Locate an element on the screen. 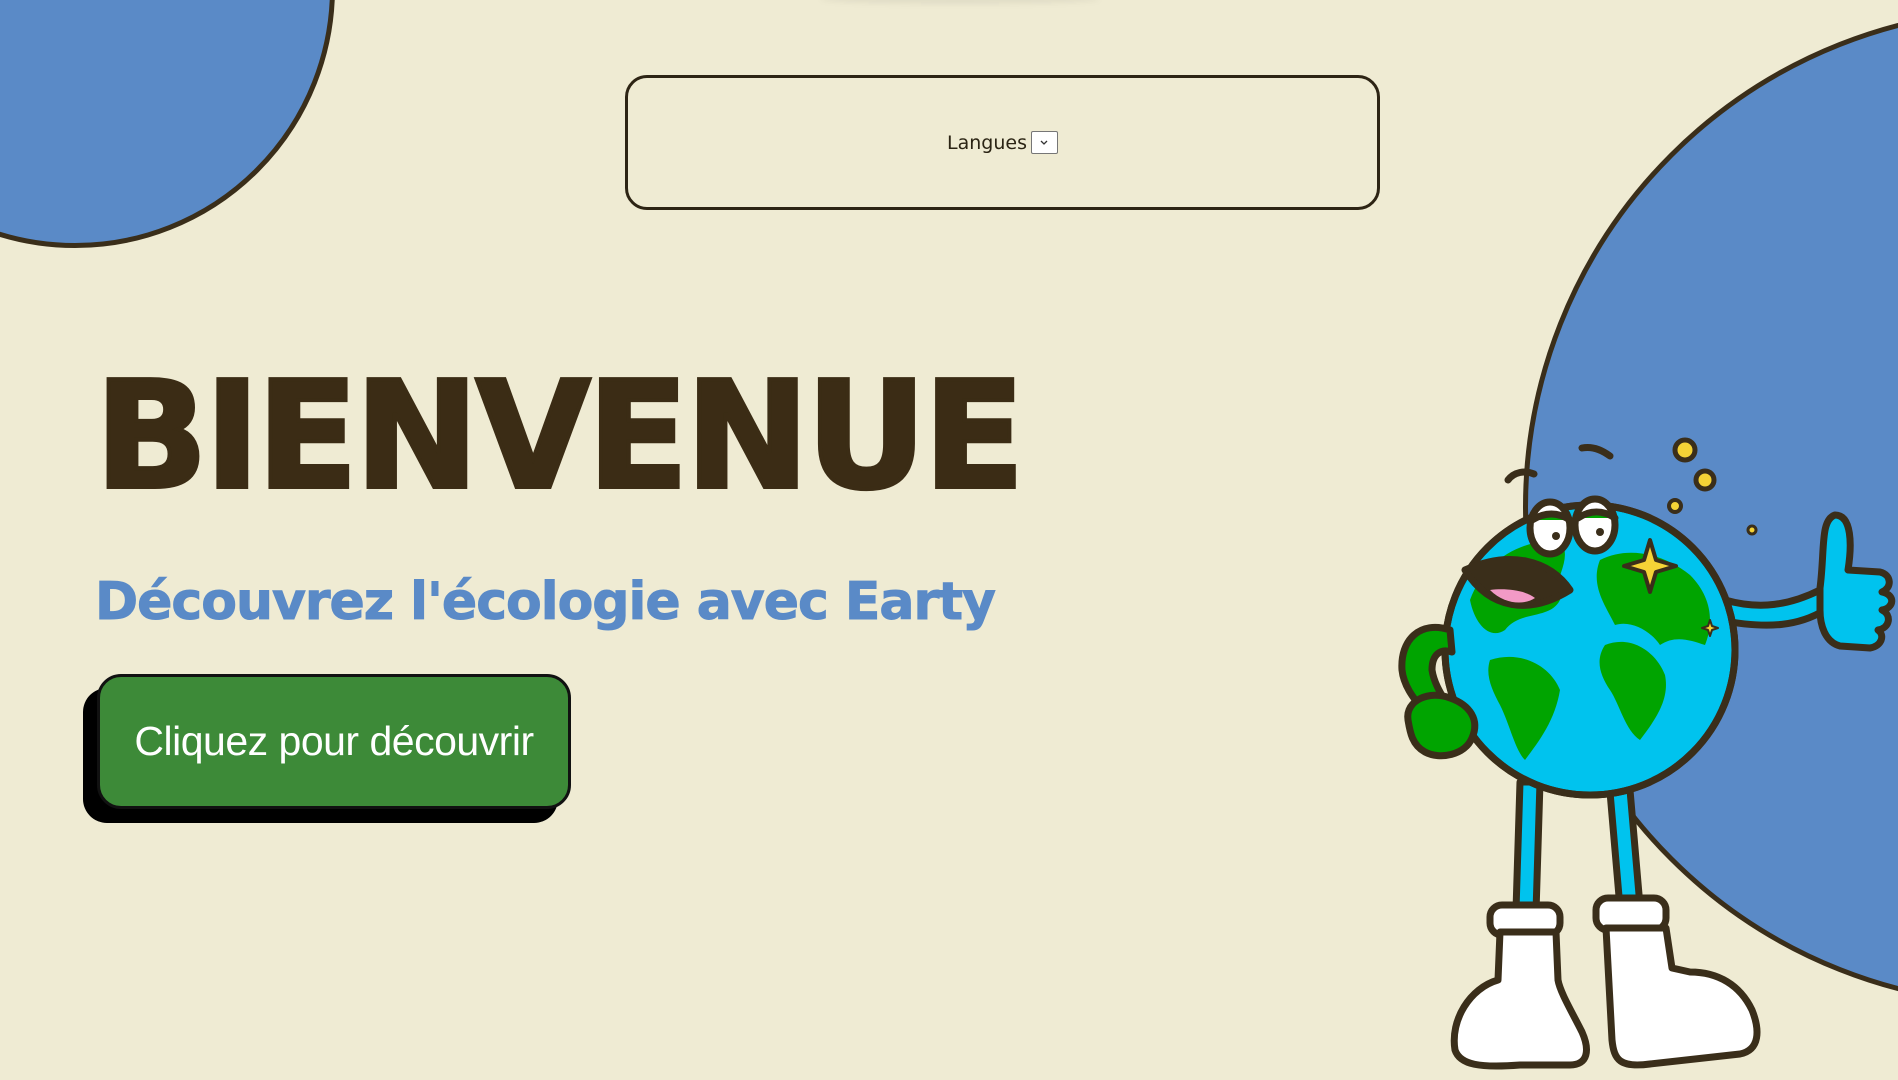 The width and height of the screenshot is (1898, 1080). discover-button: Cliquez pour découvrir is located at coordinates (334, 741).